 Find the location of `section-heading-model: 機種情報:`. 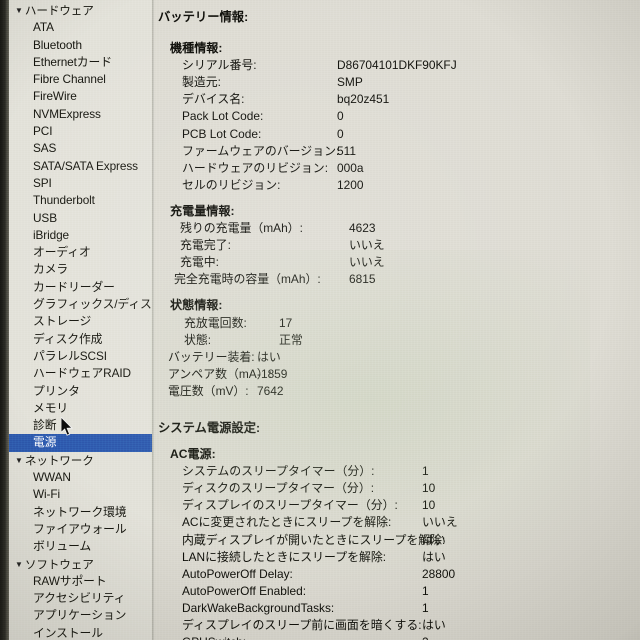

section-heading-model: 機種情報: is located at coordinates (196, 48).